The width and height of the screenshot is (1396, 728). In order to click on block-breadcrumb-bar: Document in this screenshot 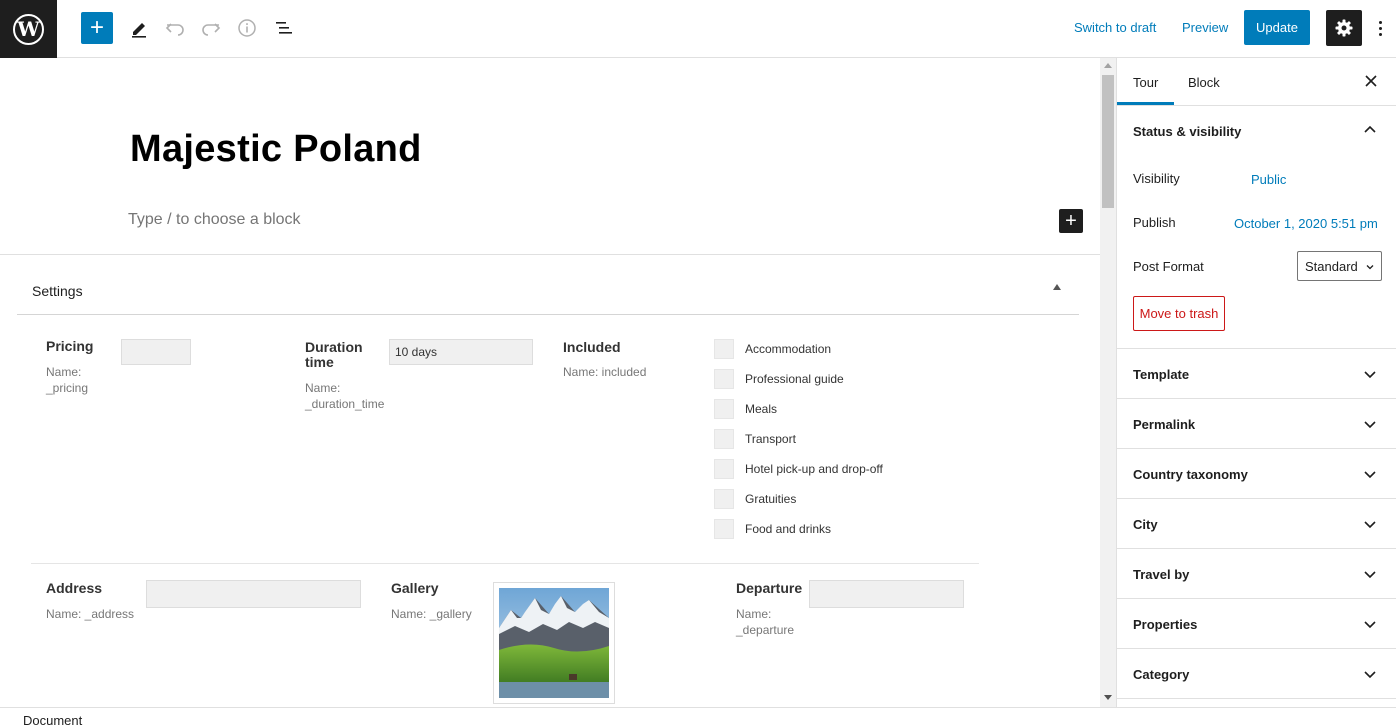, I will do `click(698, 717)`.